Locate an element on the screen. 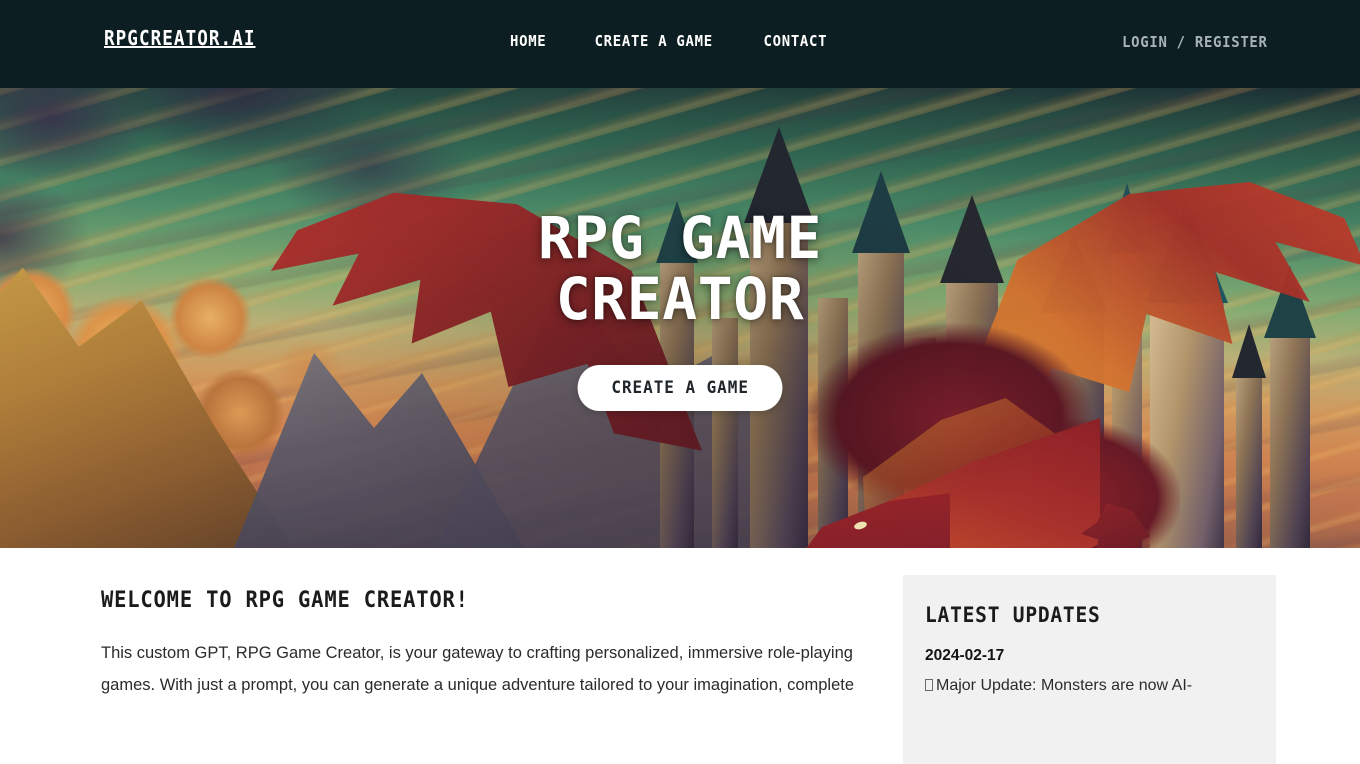  hero-title-line-2: CREATOR is located at coordinates (680, 299).